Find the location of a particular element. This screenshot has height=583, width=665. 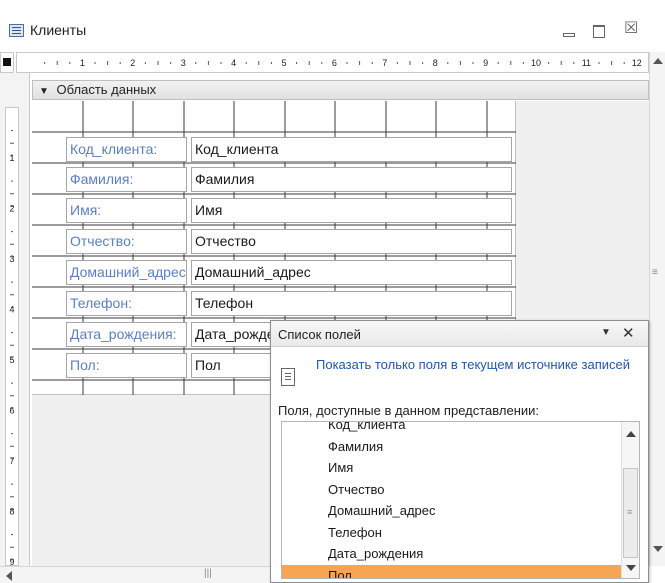

window-title: Клиенты is located at coordinates (58, 30).